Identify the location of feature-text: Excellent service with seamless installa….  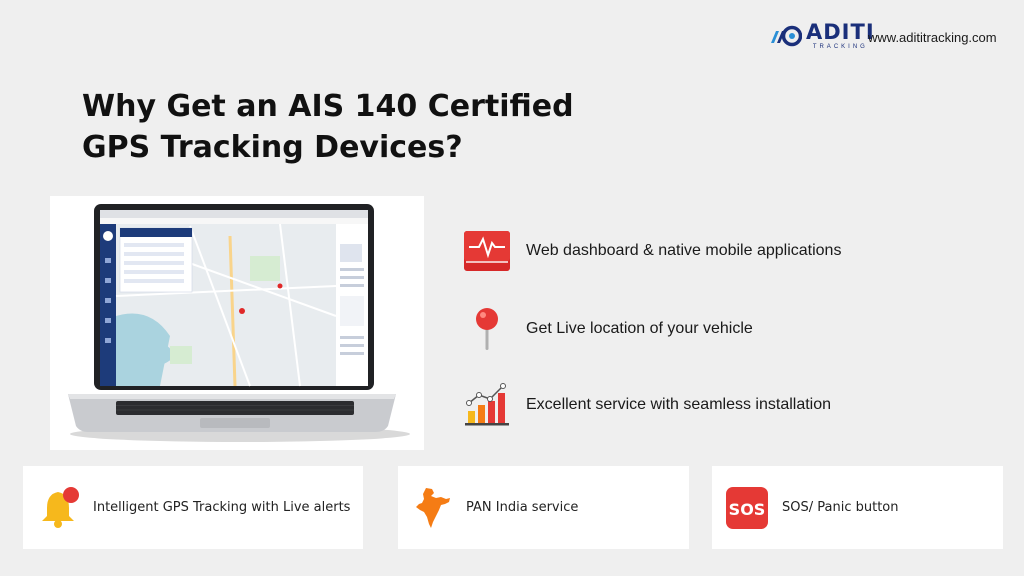
(679, 404).